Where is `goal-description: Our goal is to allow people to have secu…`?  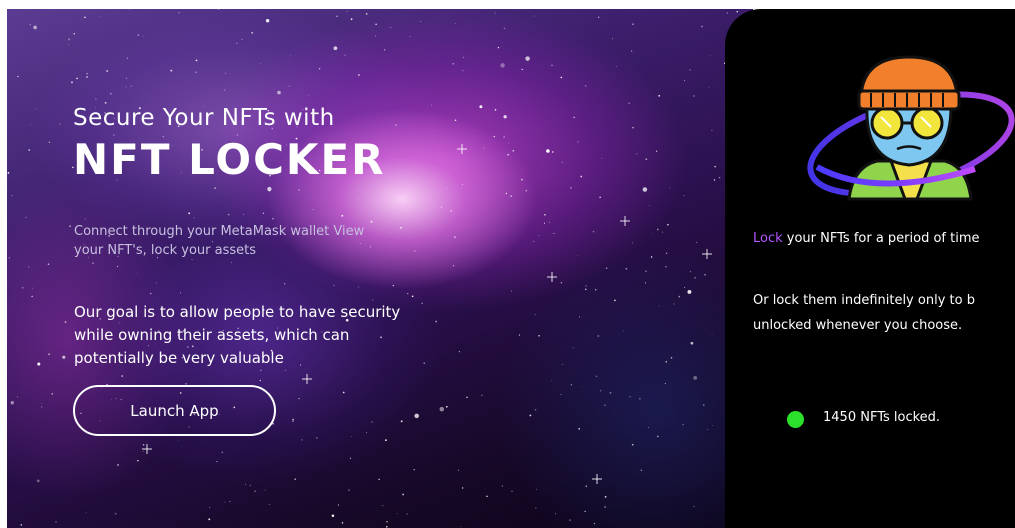
goal-description: Our goal is to allow people to have secu… is located at coordinates (269, 335).